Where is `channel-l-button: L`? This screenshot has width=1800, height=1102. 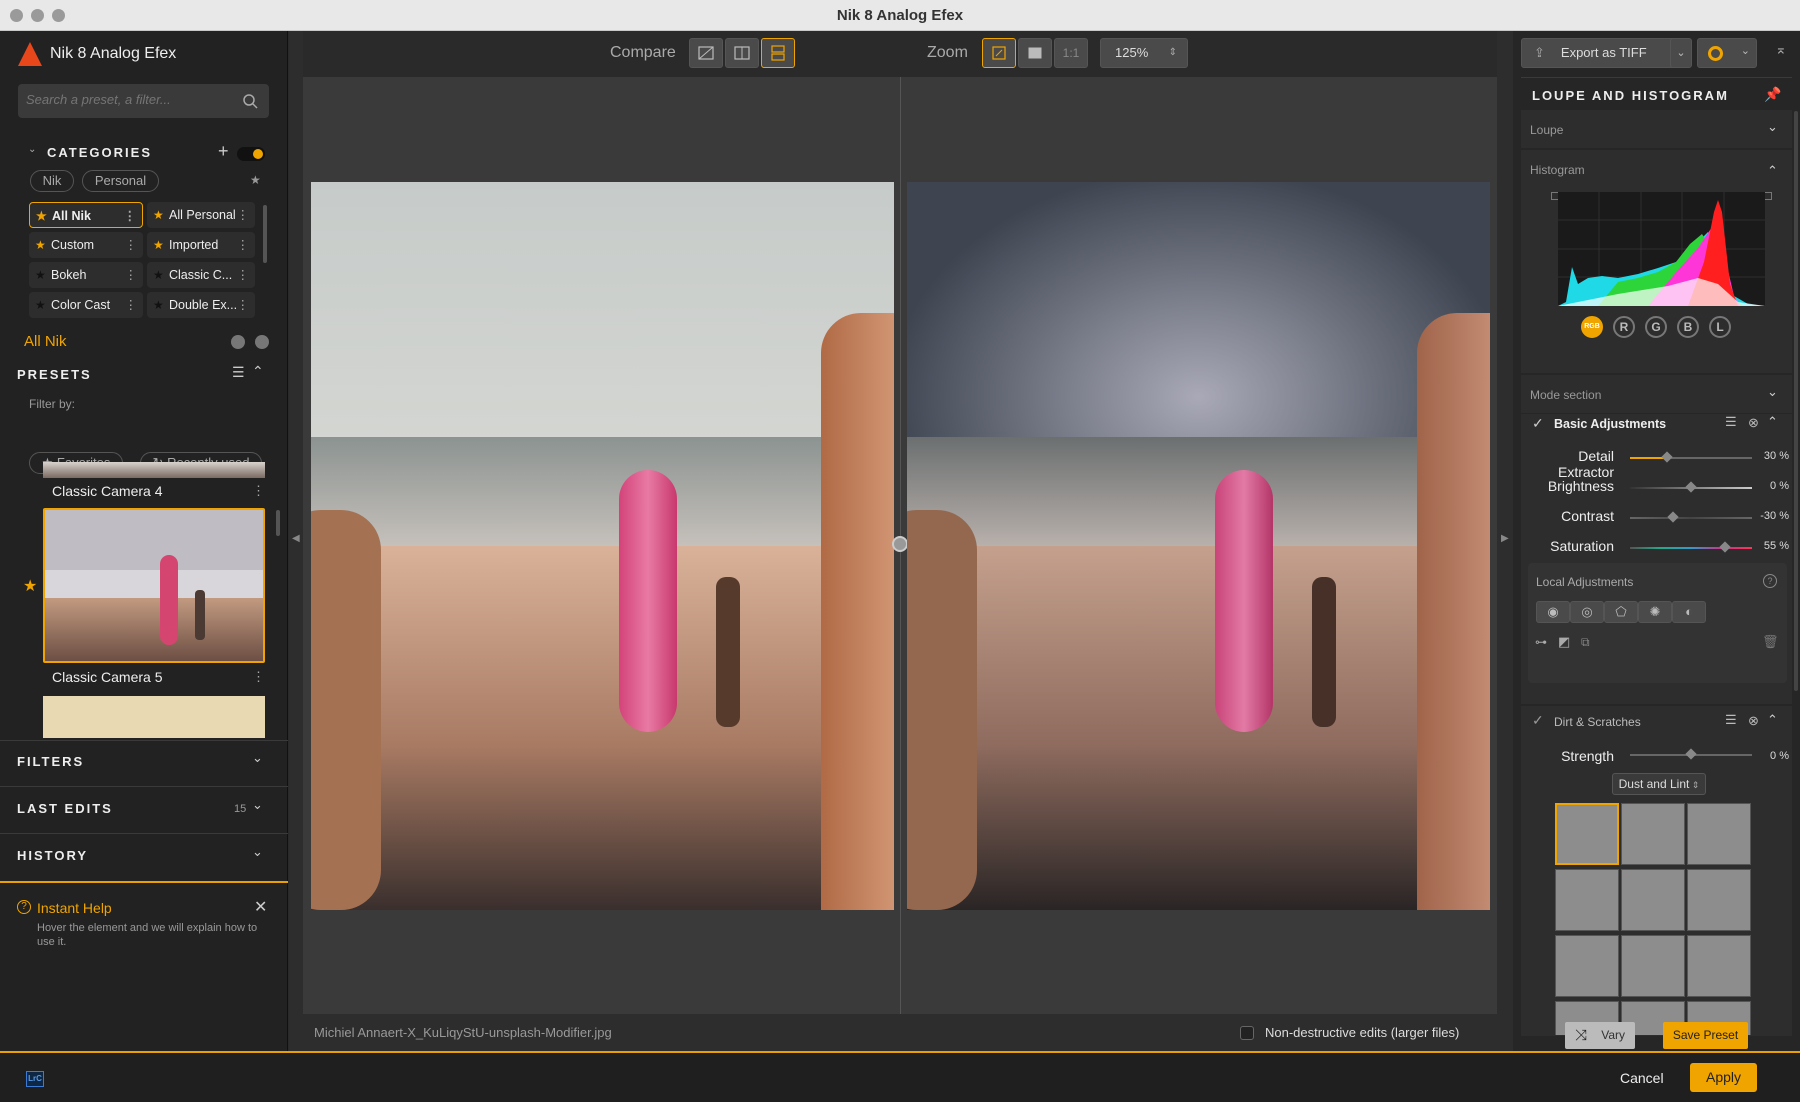
channel-l-button: L is located at coordinates (1720, 327).